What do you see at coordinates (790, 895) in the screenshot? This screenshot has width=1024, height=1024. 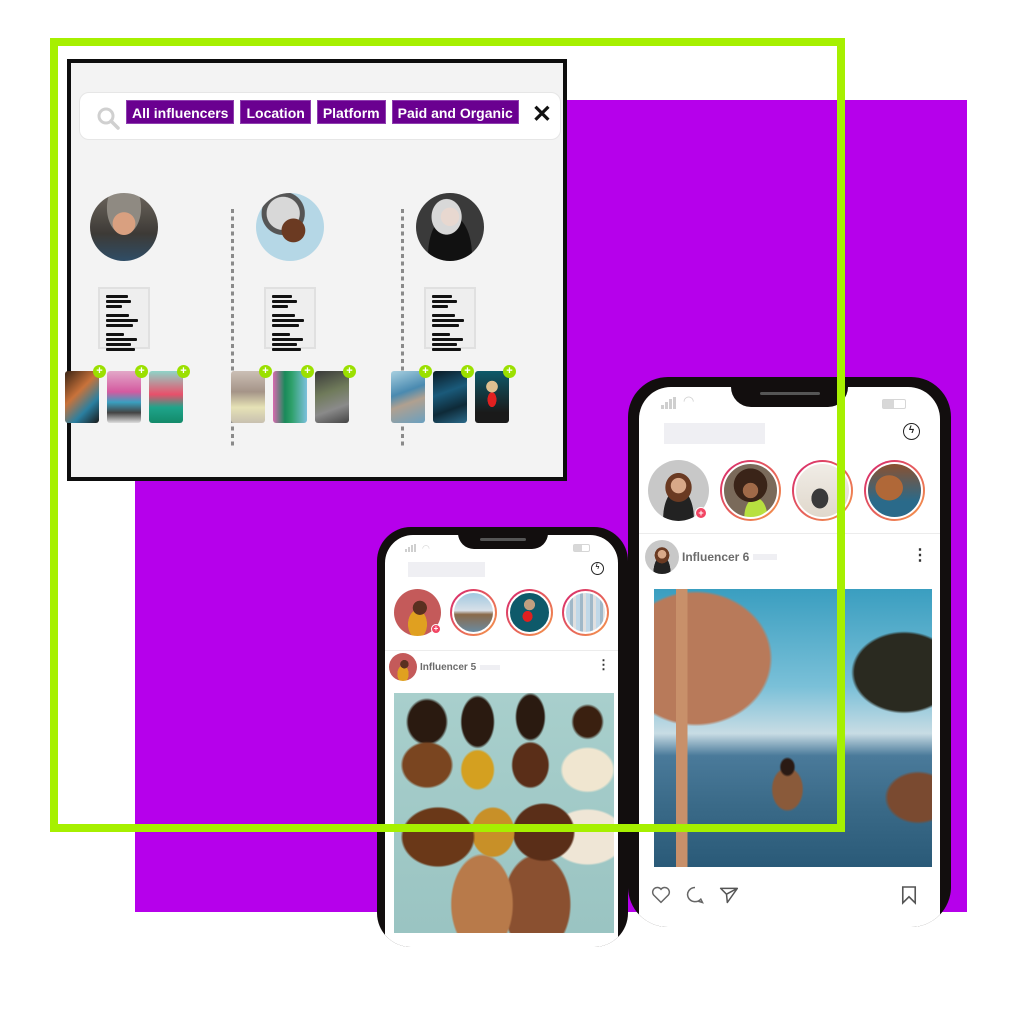 I see `post-actions` at bounding box center [790, 895].